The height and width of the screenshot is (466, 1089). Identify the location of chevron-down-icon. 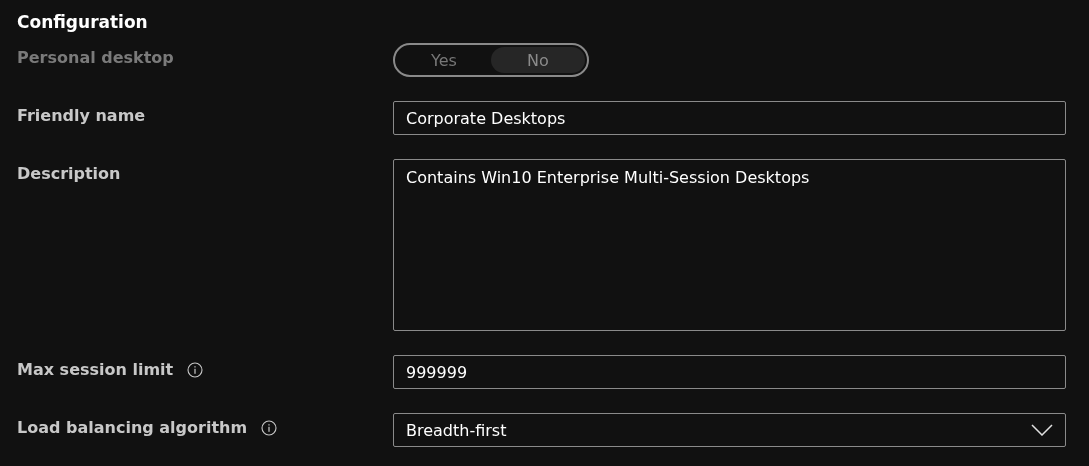
(1042, 430).